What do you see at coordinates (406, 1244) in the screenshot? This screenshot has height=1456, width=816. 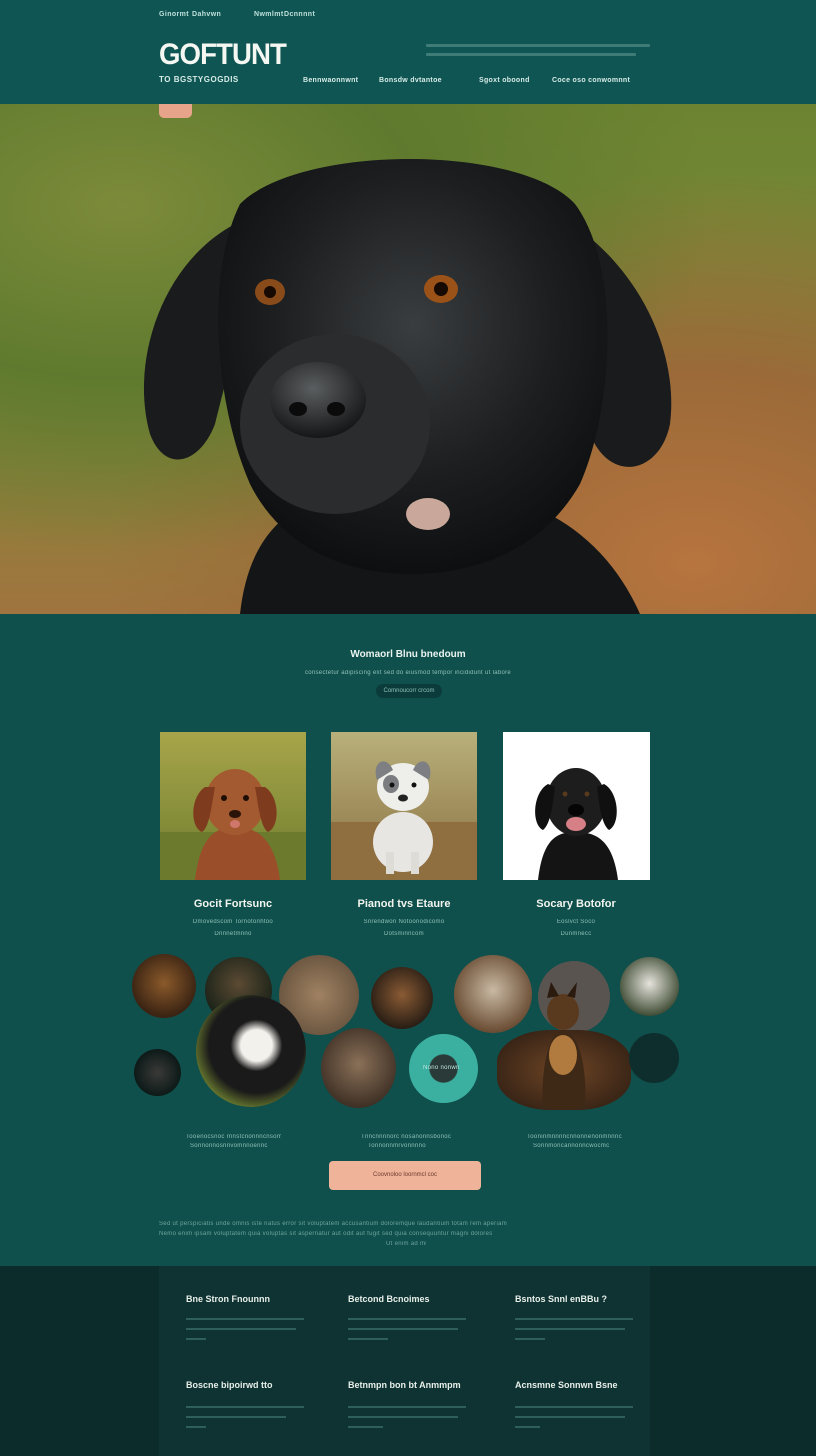 I see `long-text-line-3: Ut enim ad minima` at bounding box center [406, 1244].